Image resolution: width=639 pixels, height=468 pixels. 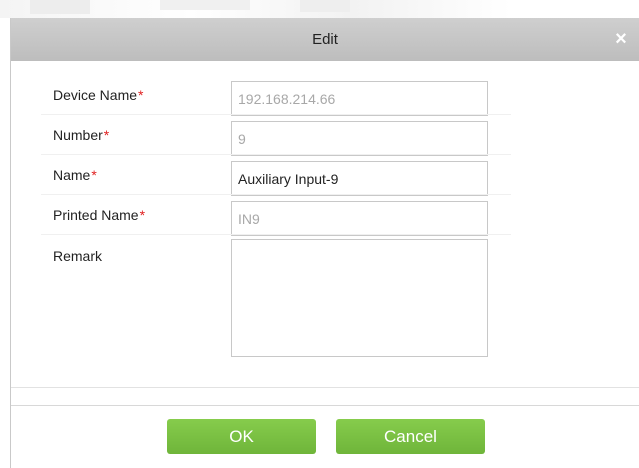 I want to click on name-field, so click(x=359, y=178).